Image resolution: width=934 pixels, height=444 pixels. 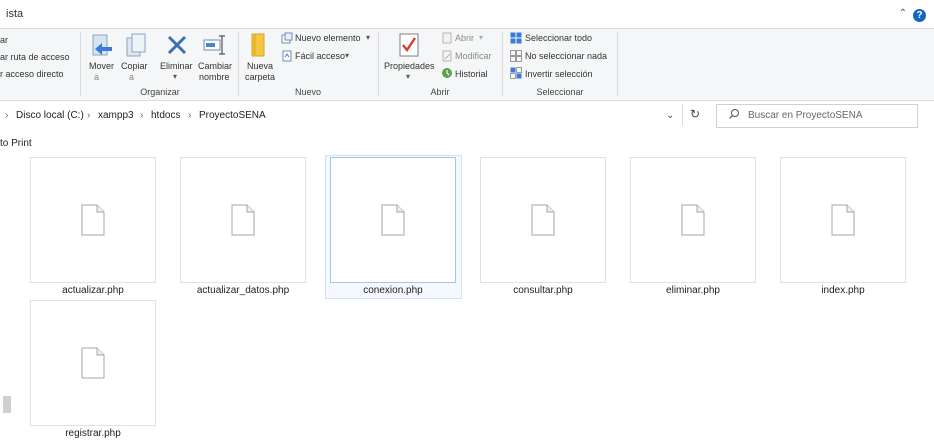 What do you see at coordinates (258, 45) in the screenshot?
I see `new-folder-icon` at bounding box center [258, 45].